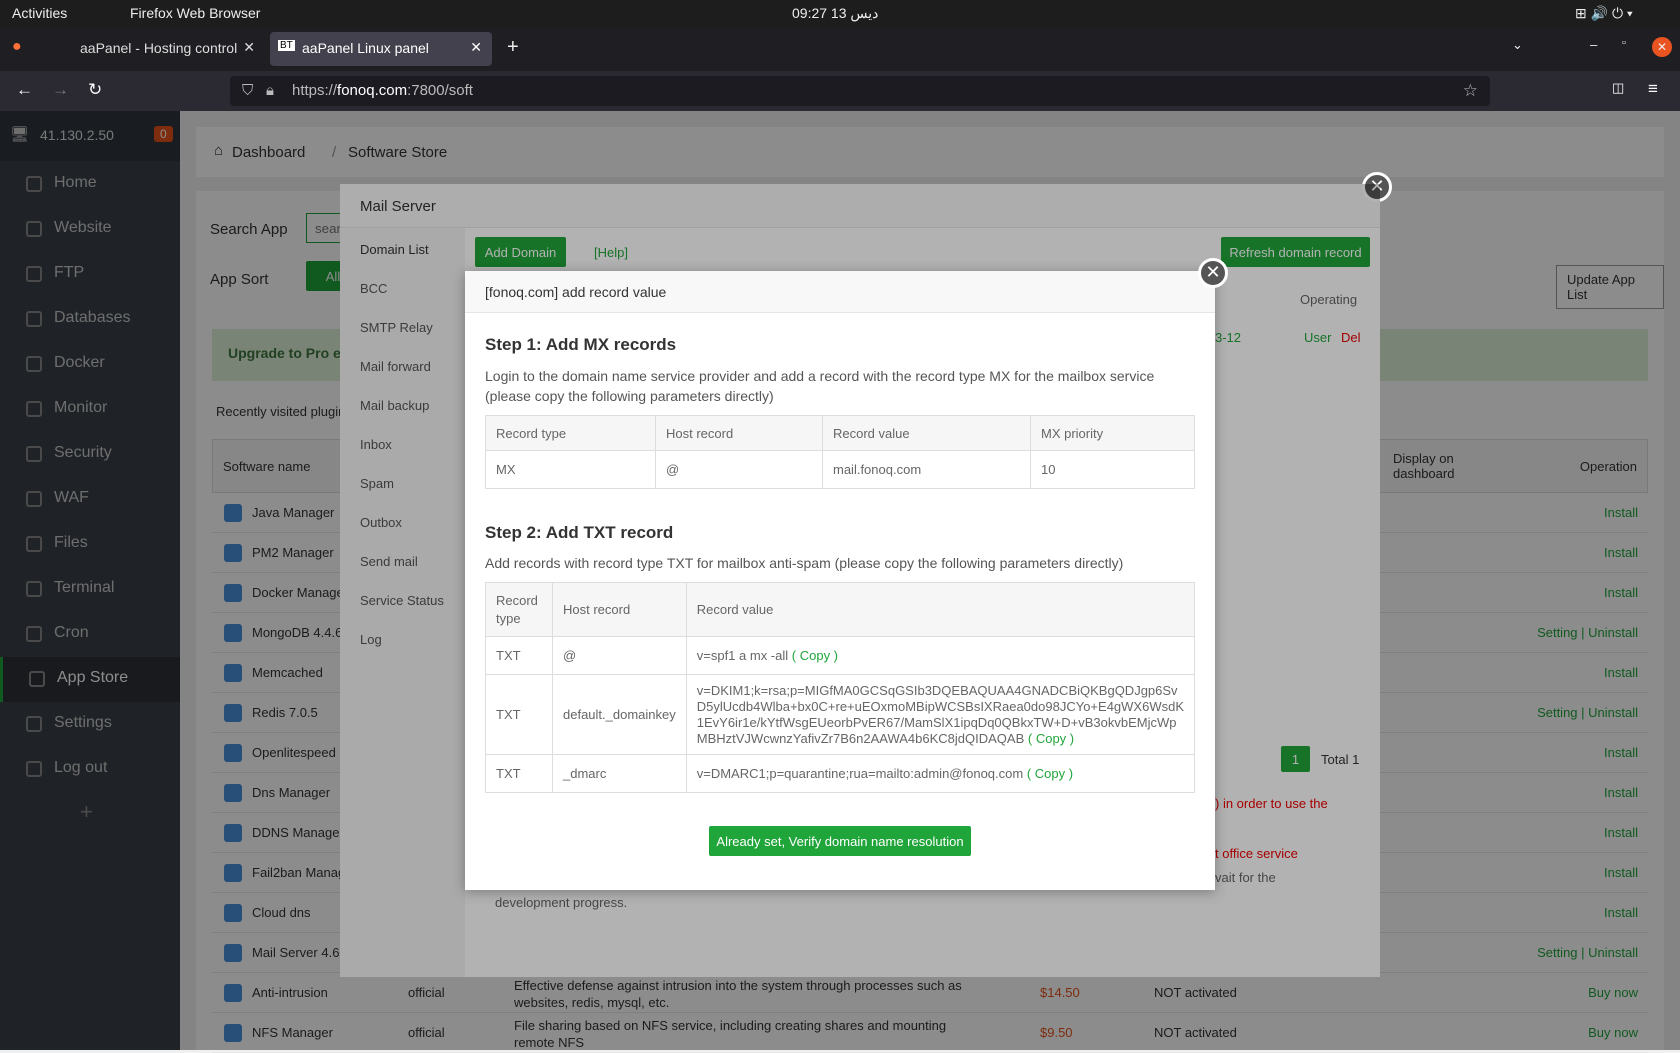  I want to click on restore-icon: ▫, so click(1624, 43).